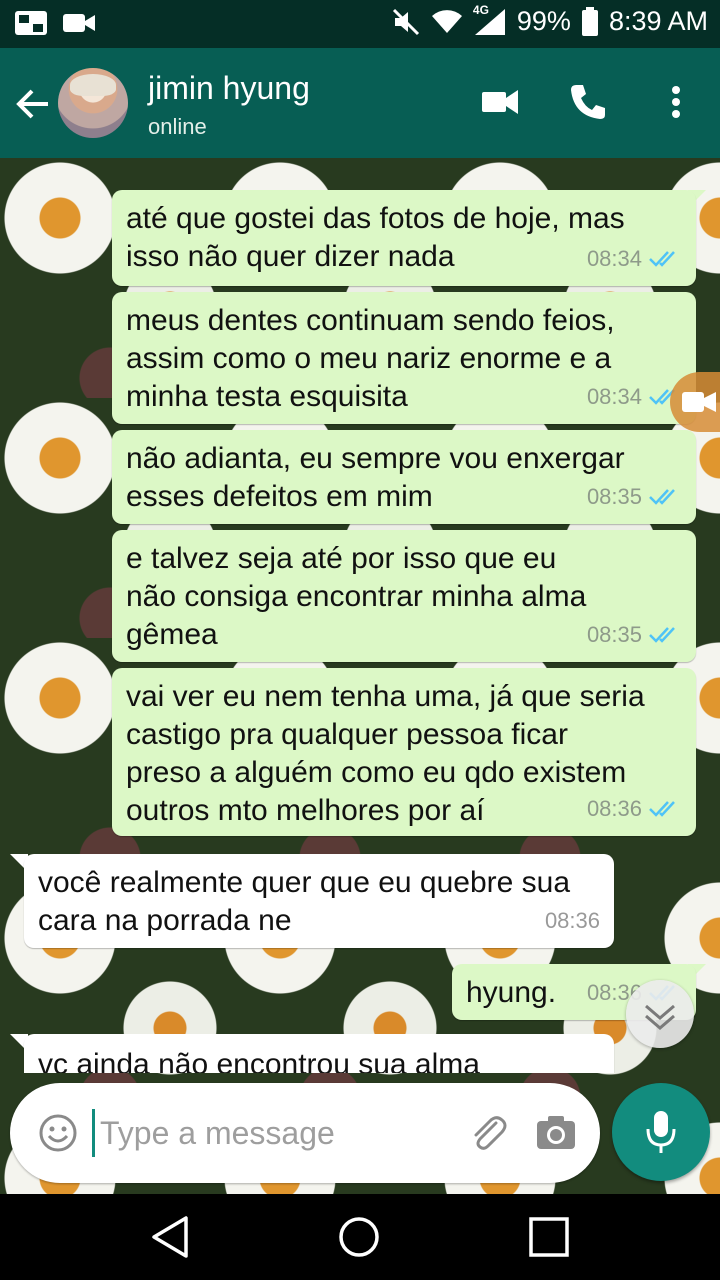 Image resolution: width=720 pixels, height=1280 pixels. I want to click on scroll-to-bottom-button, so click(660, 1014).